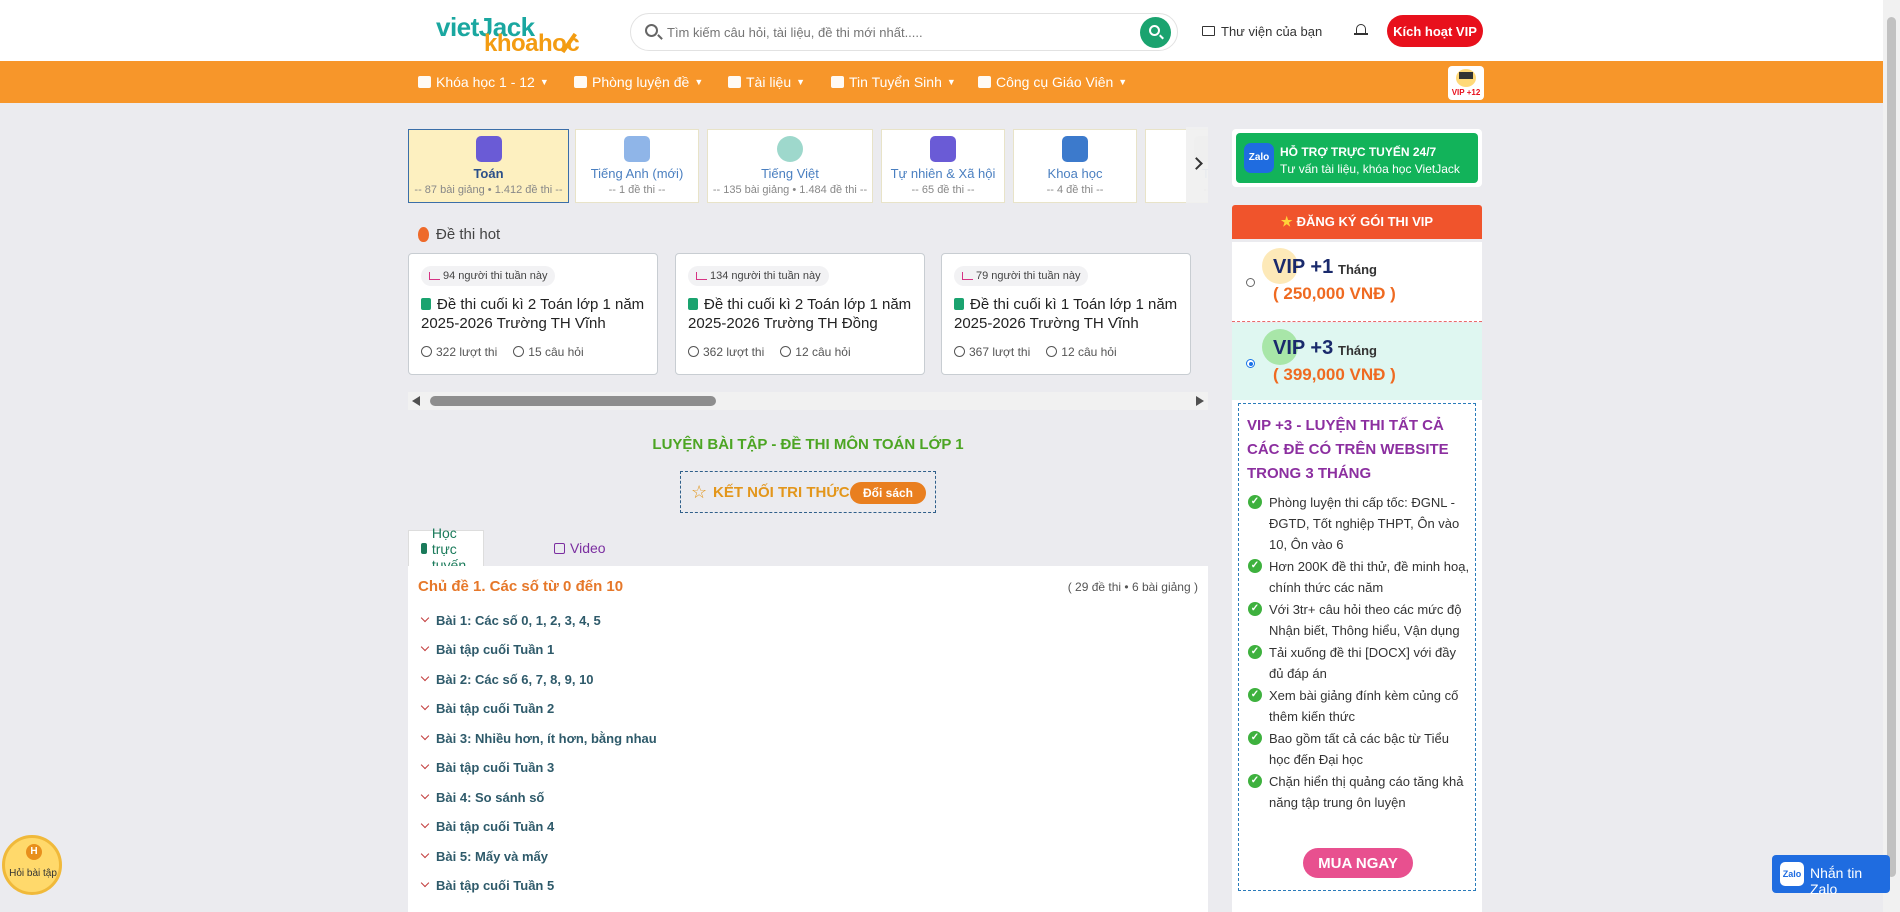 The image size is (1900, 912). Describe the element at coordinates (808, 401) in the screenshot. I see `hot-exams-scrollbar` at that location.